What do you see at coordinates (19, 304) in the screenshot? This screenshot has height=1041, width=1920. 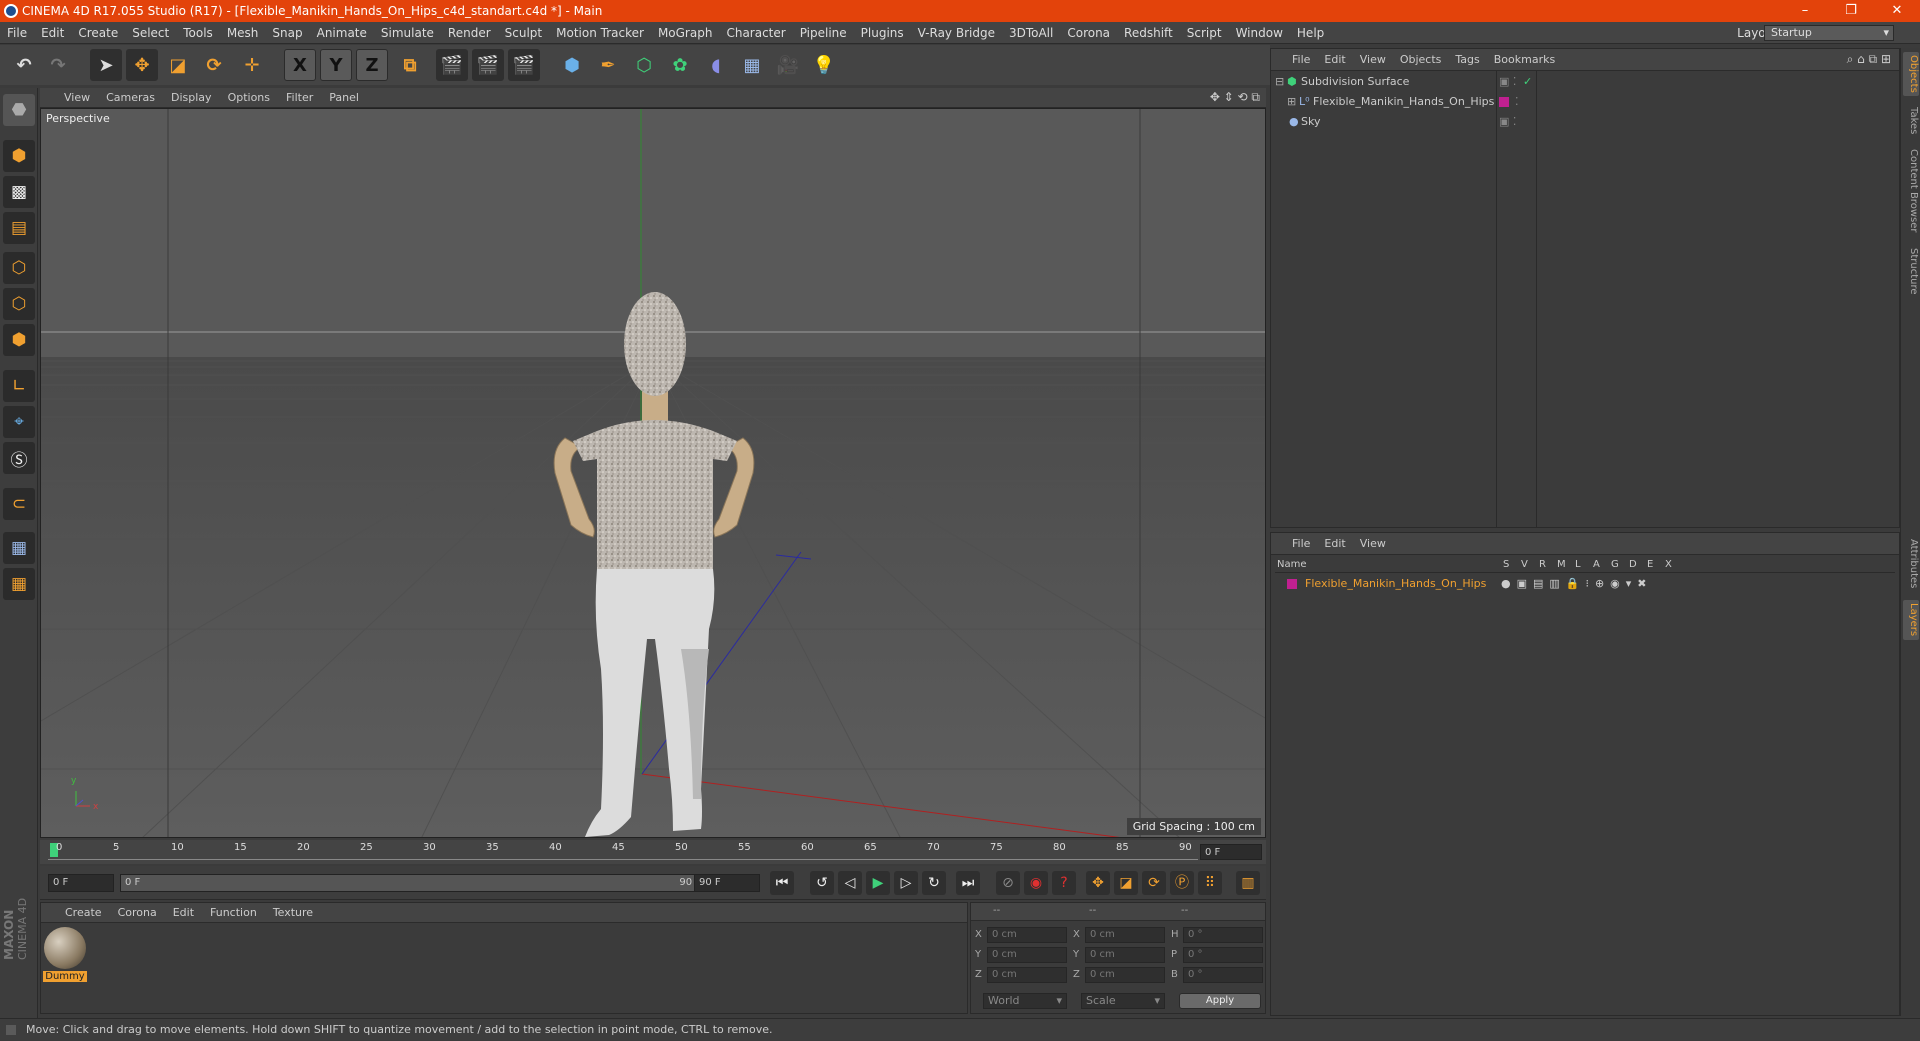 I see `edges-mode-button: ⬡` at bounding box center [19, 304].